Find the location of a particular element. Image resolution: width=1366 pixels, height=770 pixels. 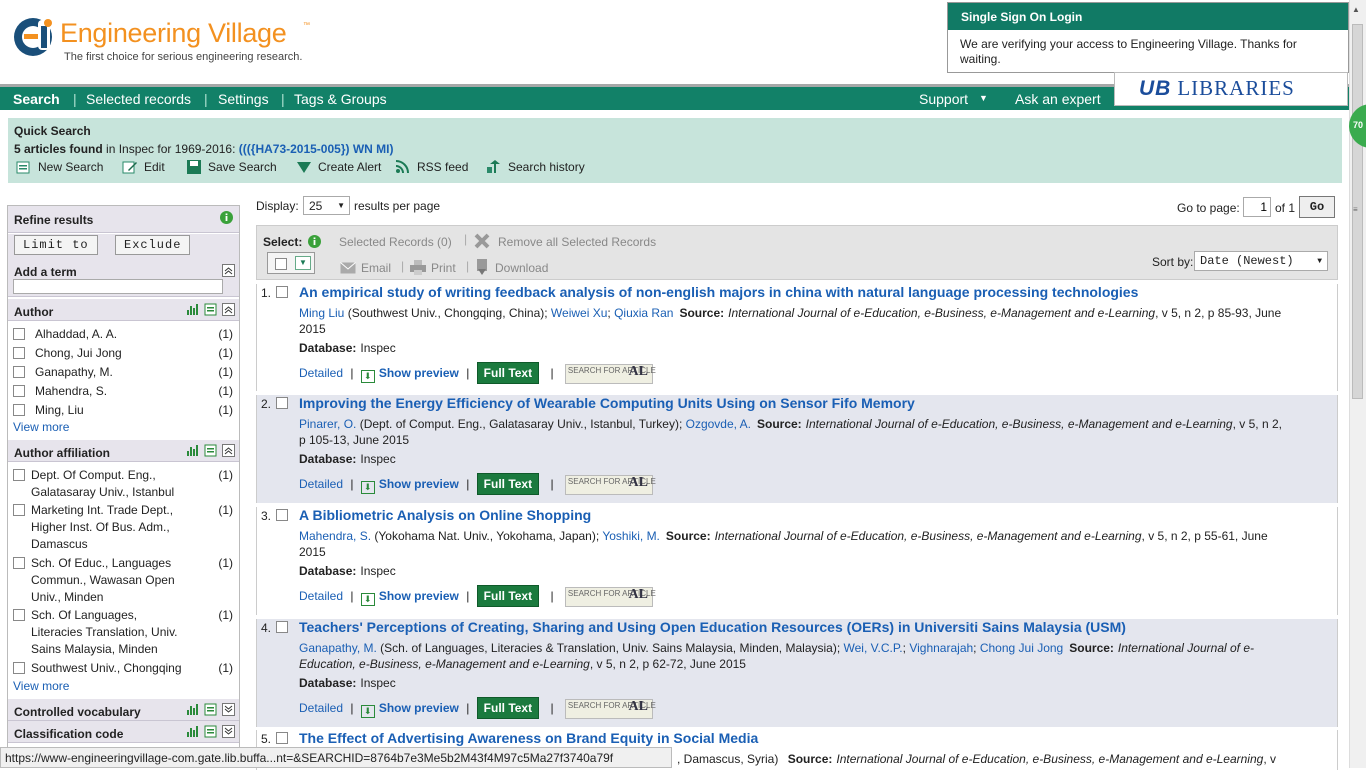

author-link: Ozgovde, A. is located at coordinates (718, 424).